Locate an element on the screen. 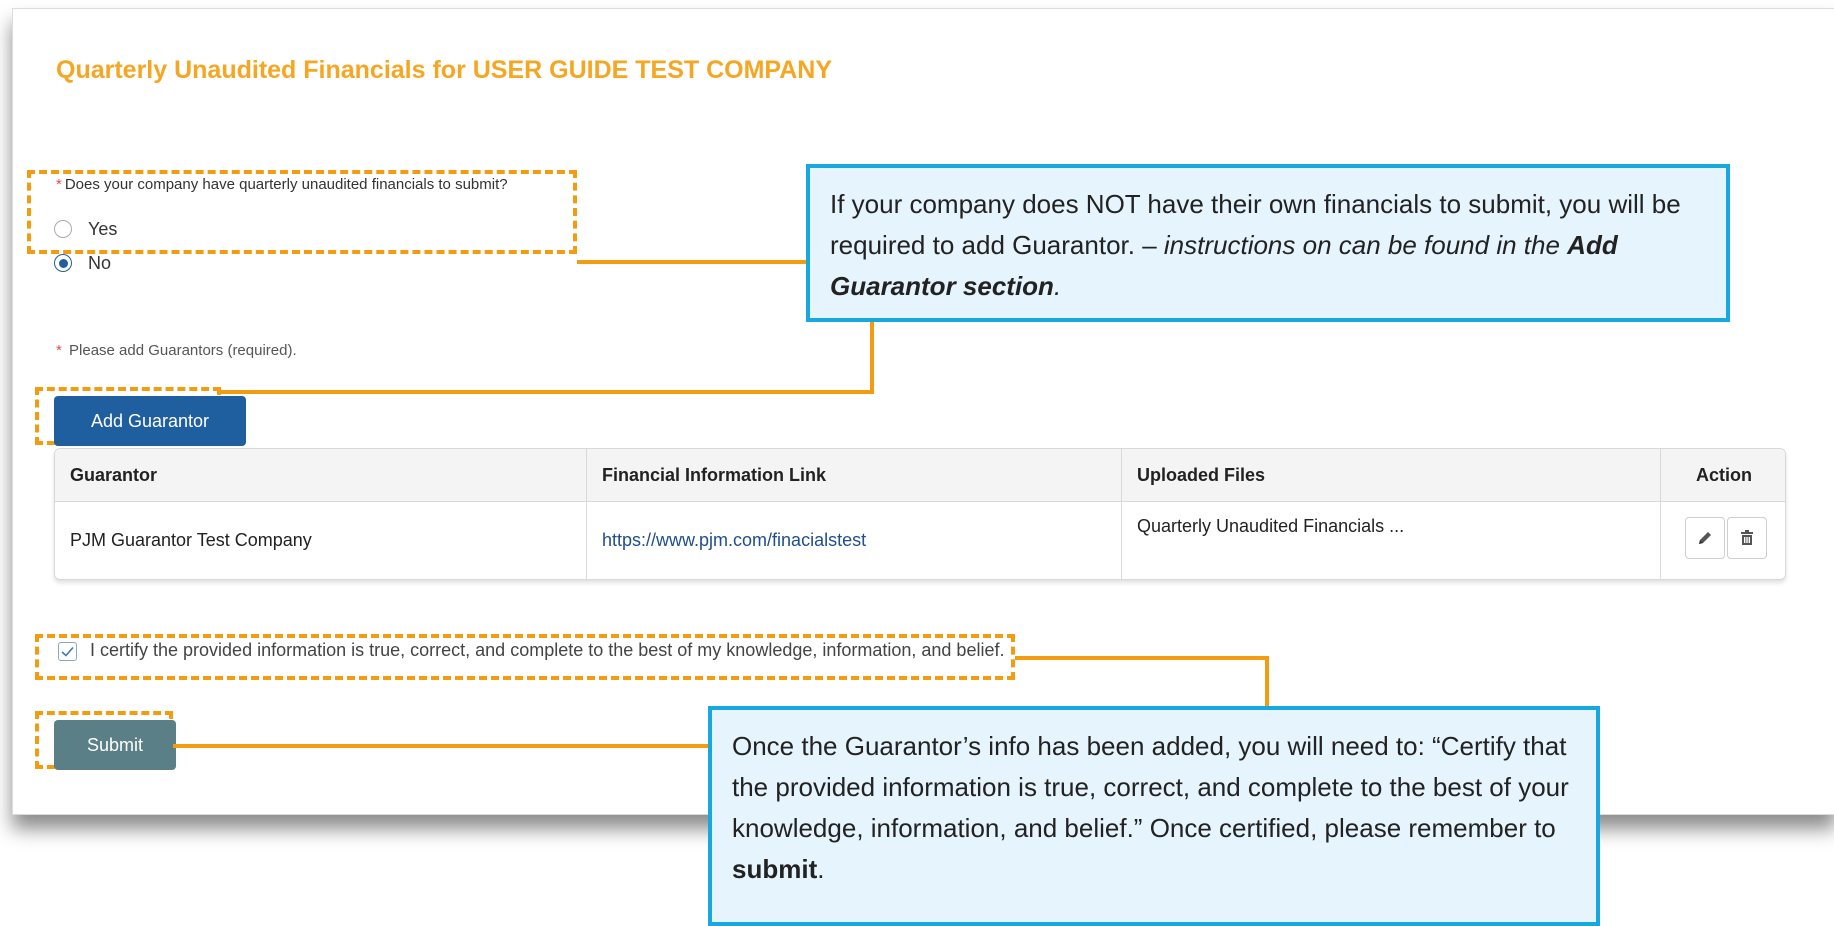 The width and height of the screenshot is (1834, 926). add-guarantor-button: Add Guarantor is located at coordinates (150, 421).